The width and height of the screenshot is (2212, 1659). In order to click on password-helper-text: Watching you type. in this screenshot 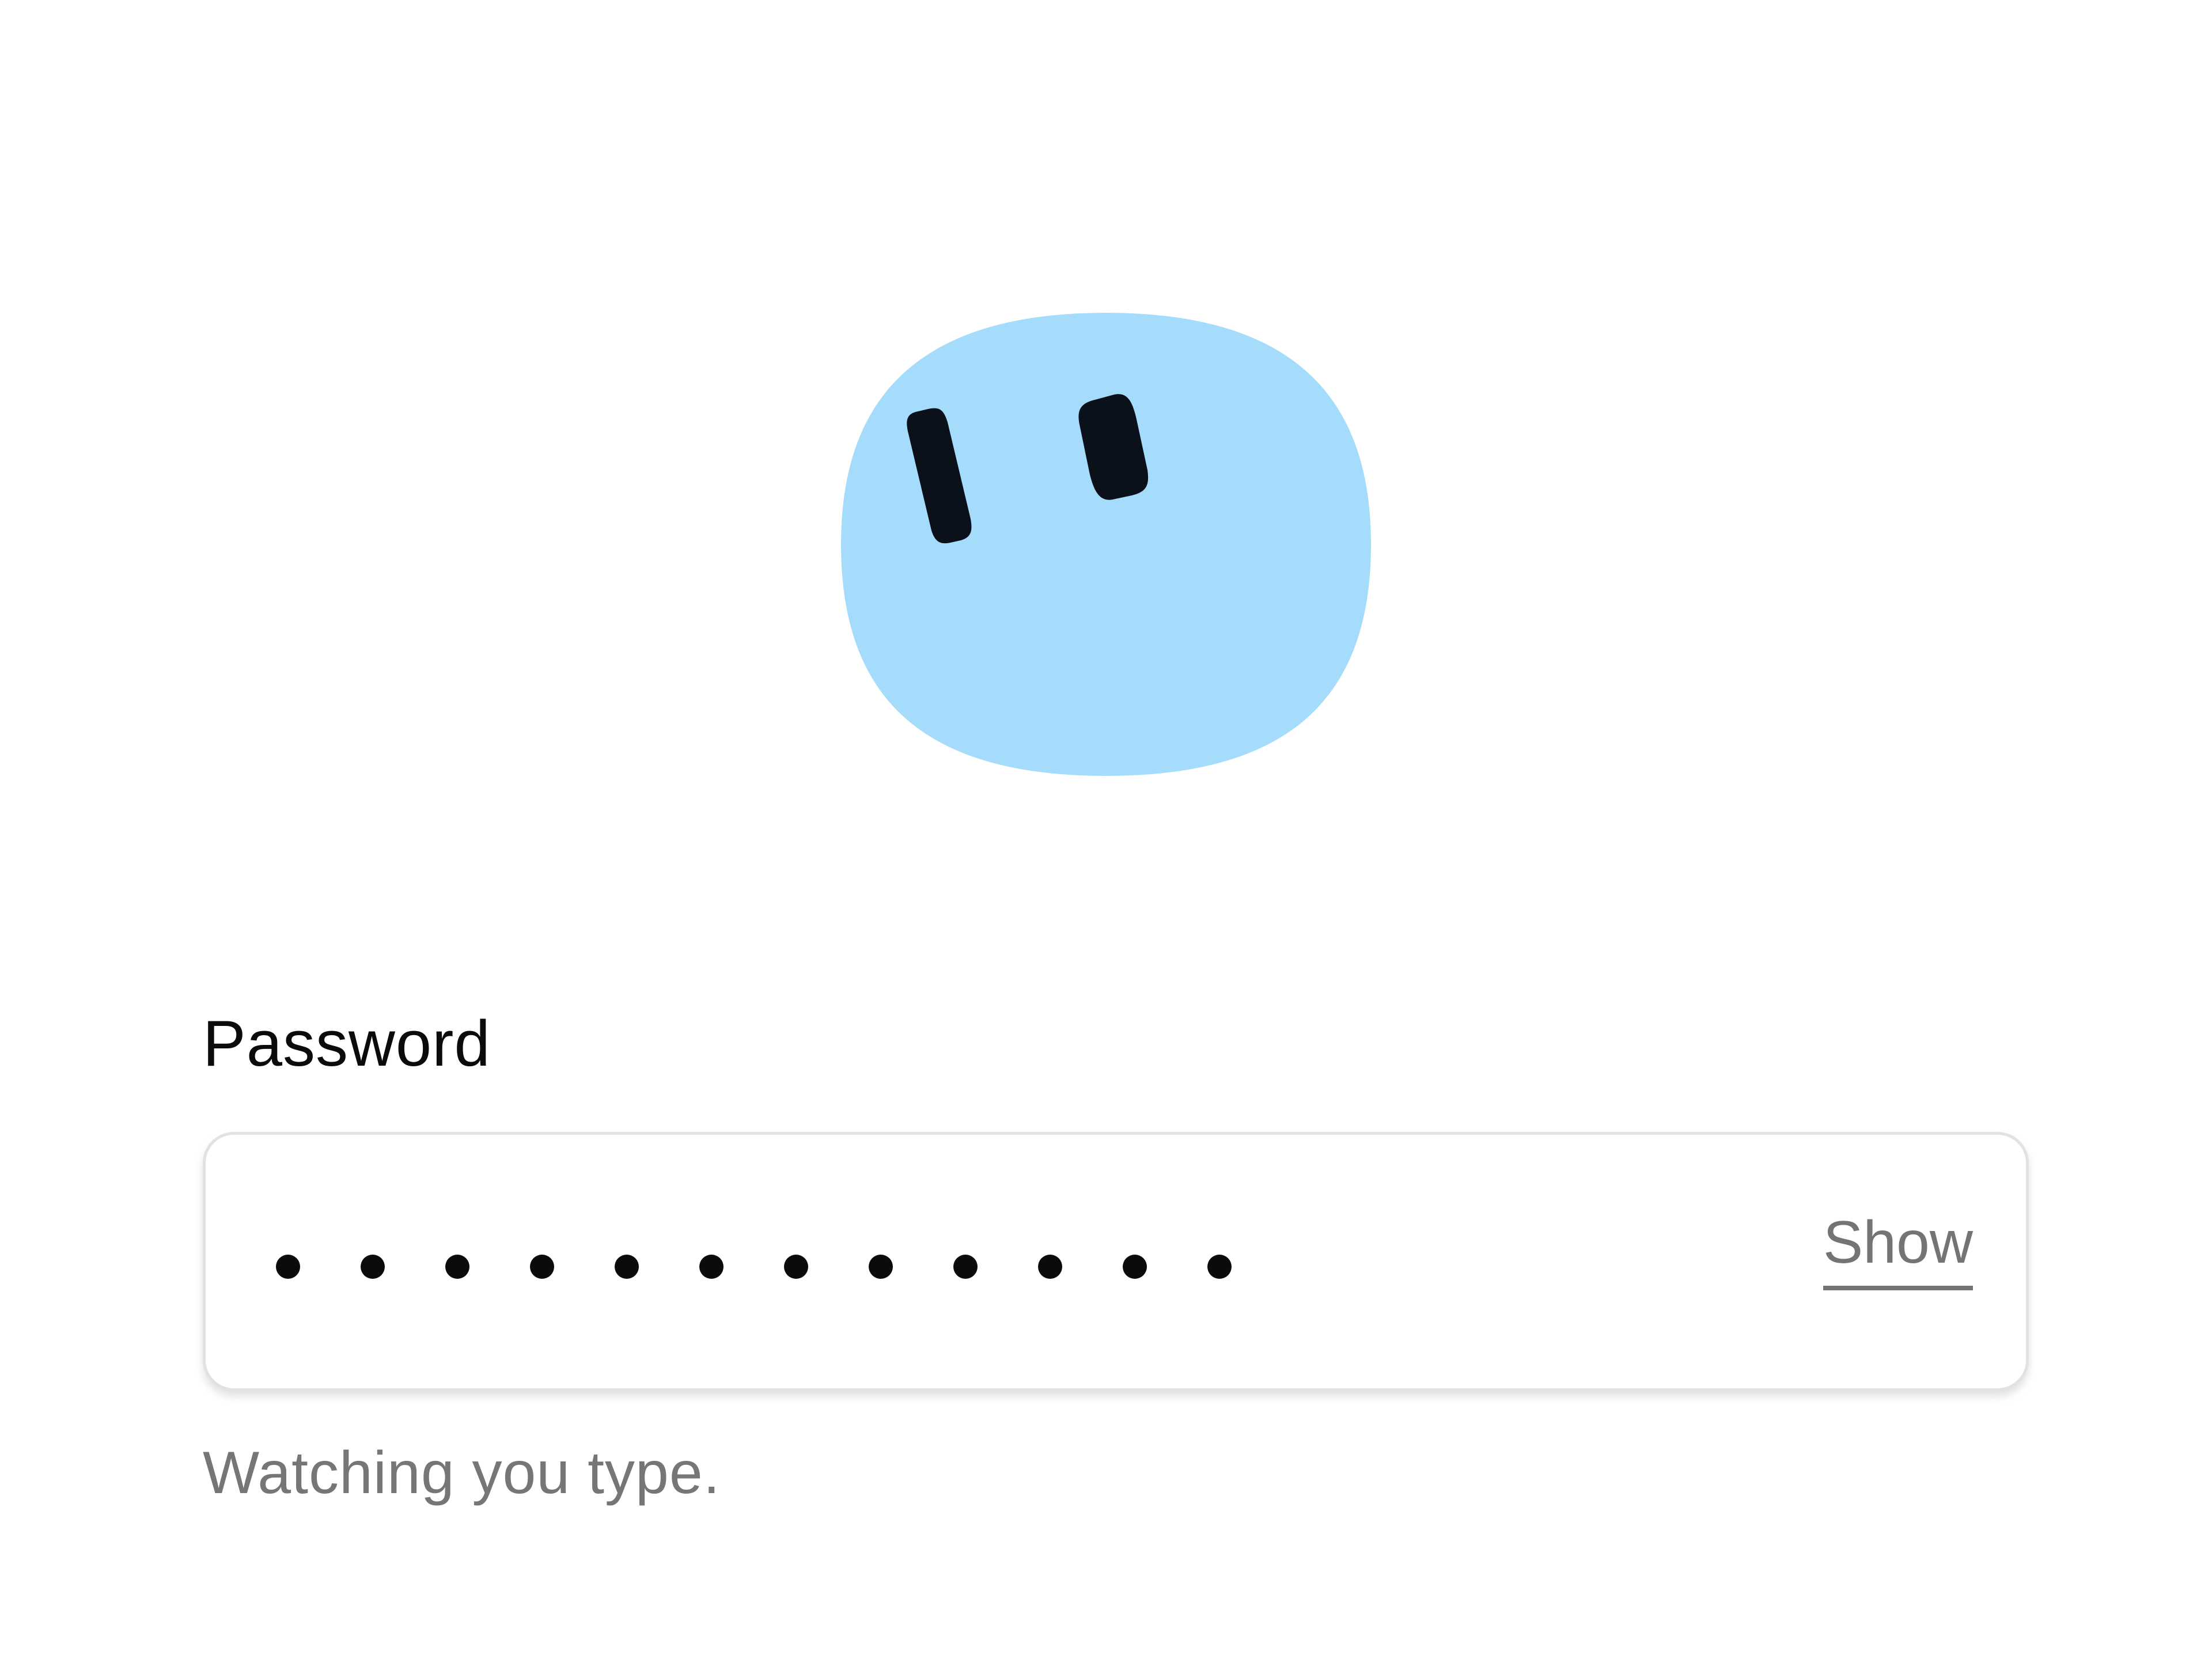, I will do `click(462, 1473)`.